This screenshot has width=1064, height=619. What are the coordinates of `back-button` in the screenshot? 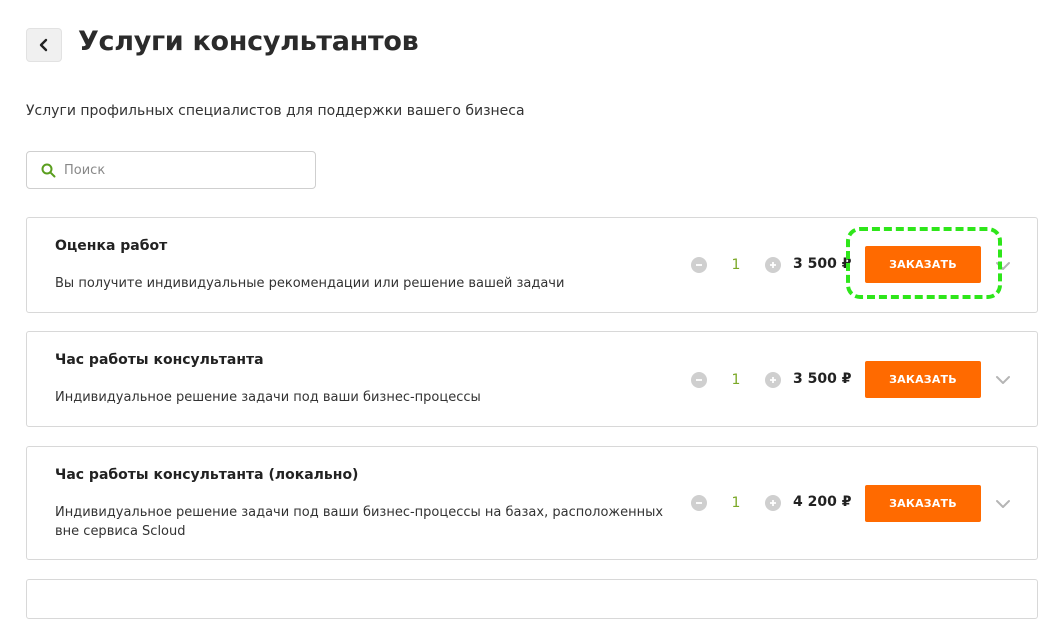 It's located at (44, 45).